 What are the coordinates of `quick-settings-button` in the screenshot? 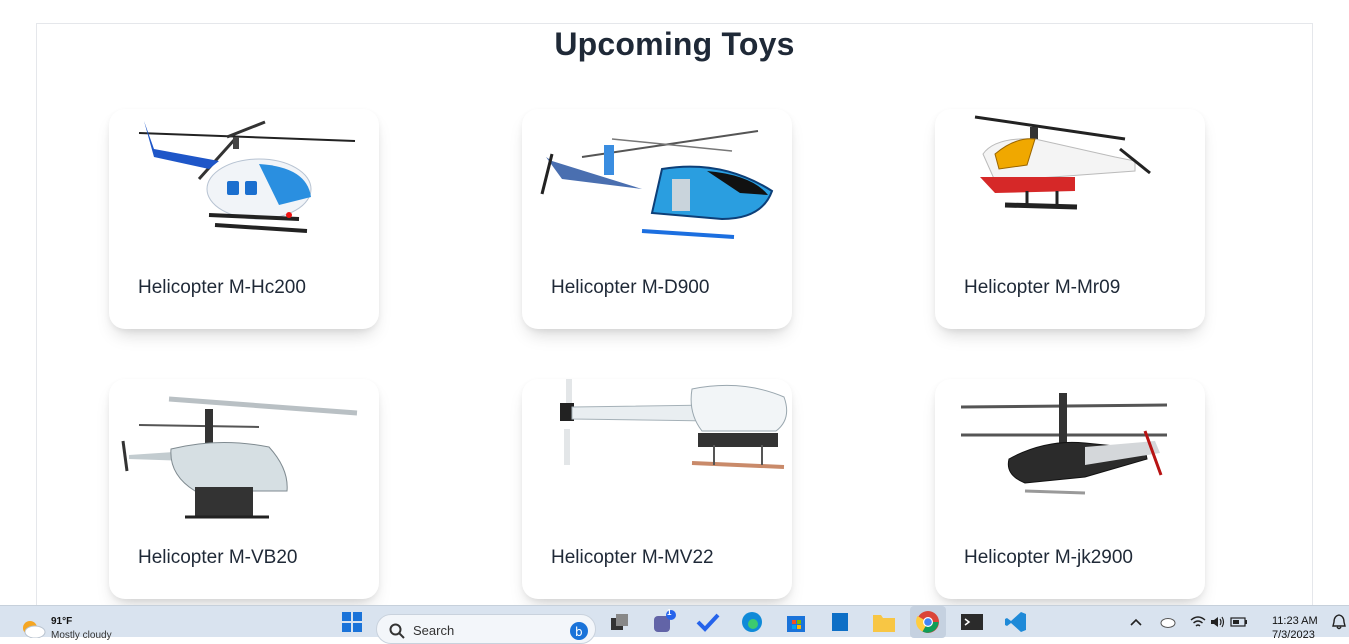 It's located at (1219, 622).